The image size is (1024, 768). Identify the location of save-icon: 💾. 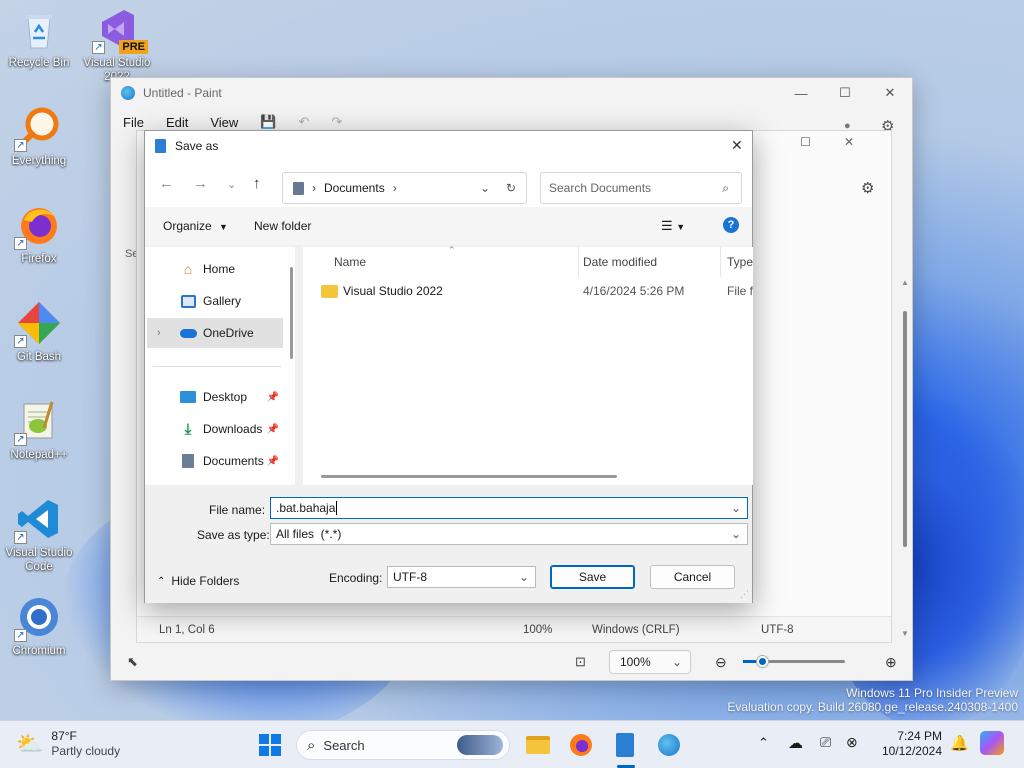
(268, 122).